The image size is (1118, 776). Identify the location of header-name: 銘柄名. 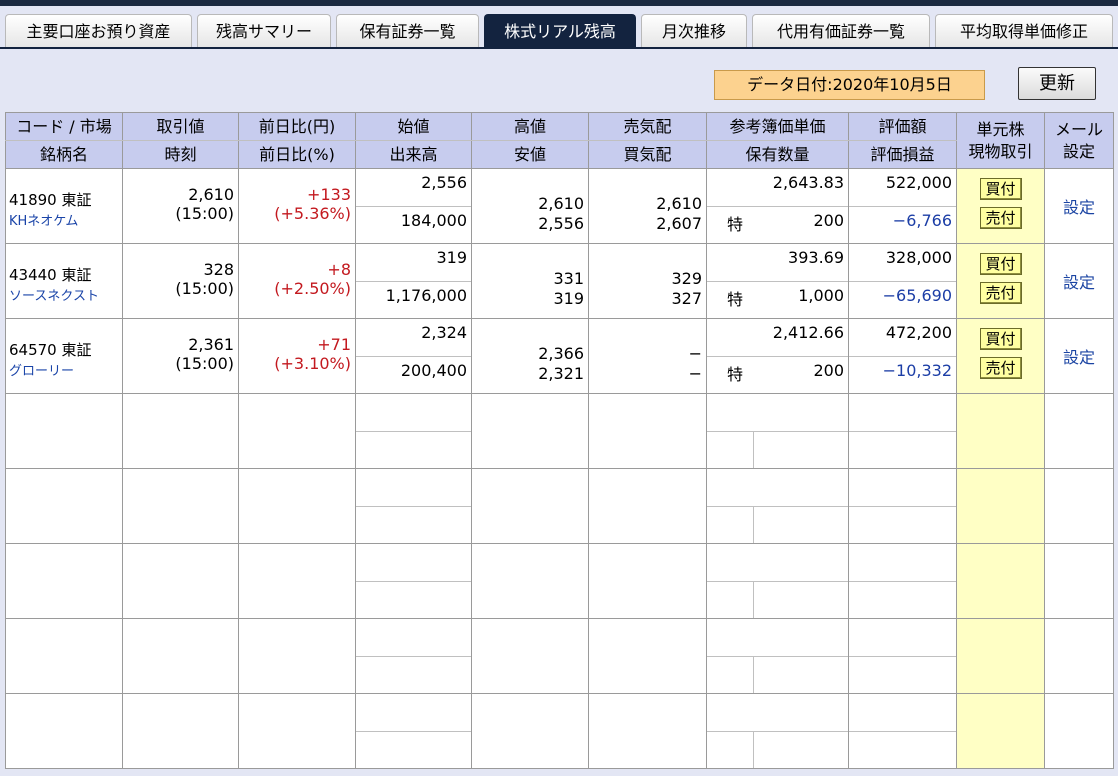
(64, 154).